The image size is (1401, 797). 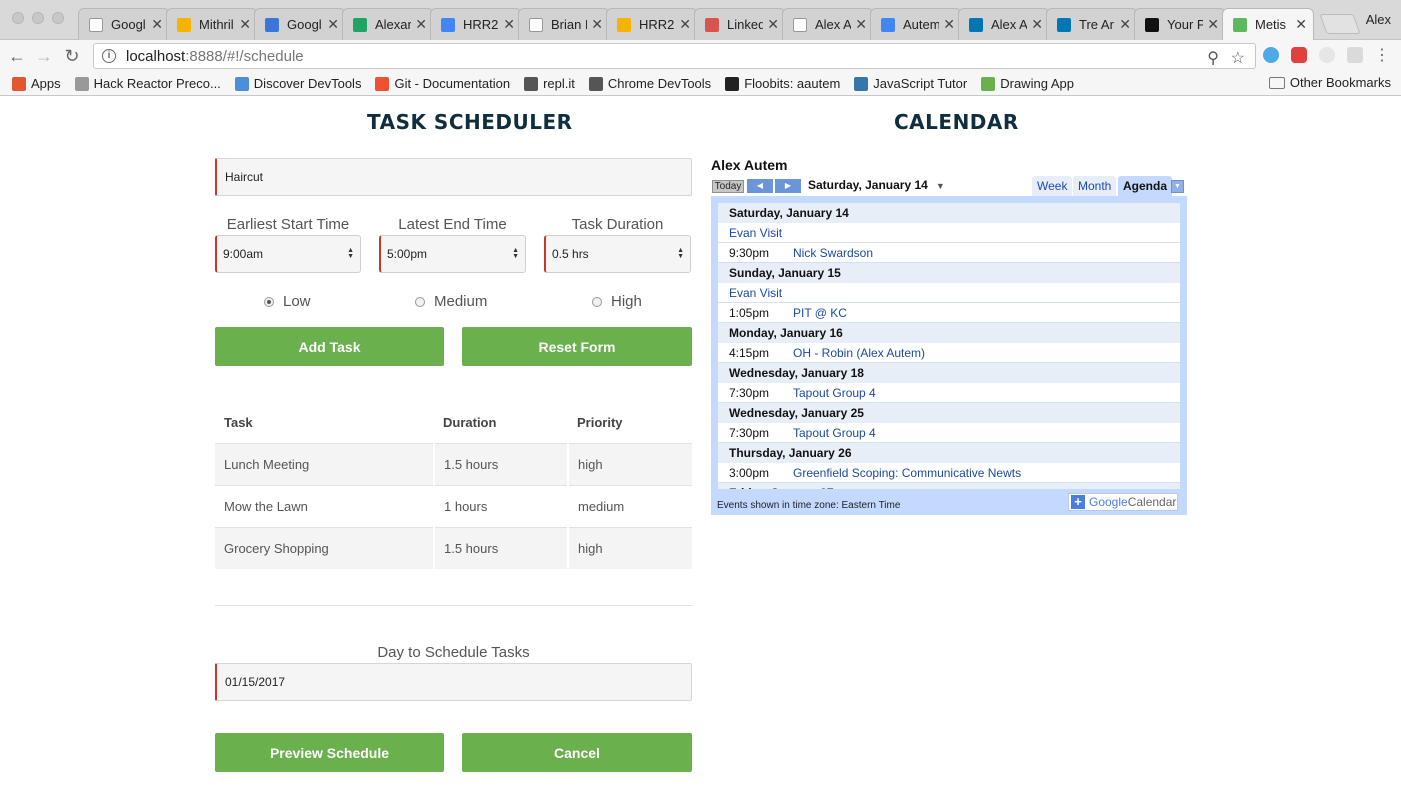 I want to click on event-title: PIT @ KC, so click(x=820, y=313).